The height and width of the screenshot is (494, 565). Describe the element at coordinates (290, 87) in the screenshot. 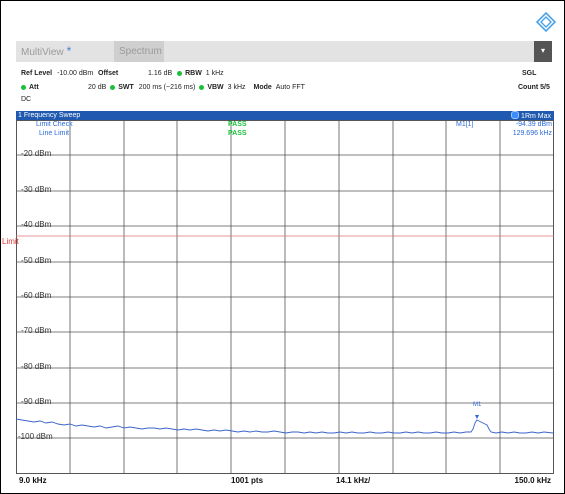

I see `mode-value: Auto FFT` at that location.